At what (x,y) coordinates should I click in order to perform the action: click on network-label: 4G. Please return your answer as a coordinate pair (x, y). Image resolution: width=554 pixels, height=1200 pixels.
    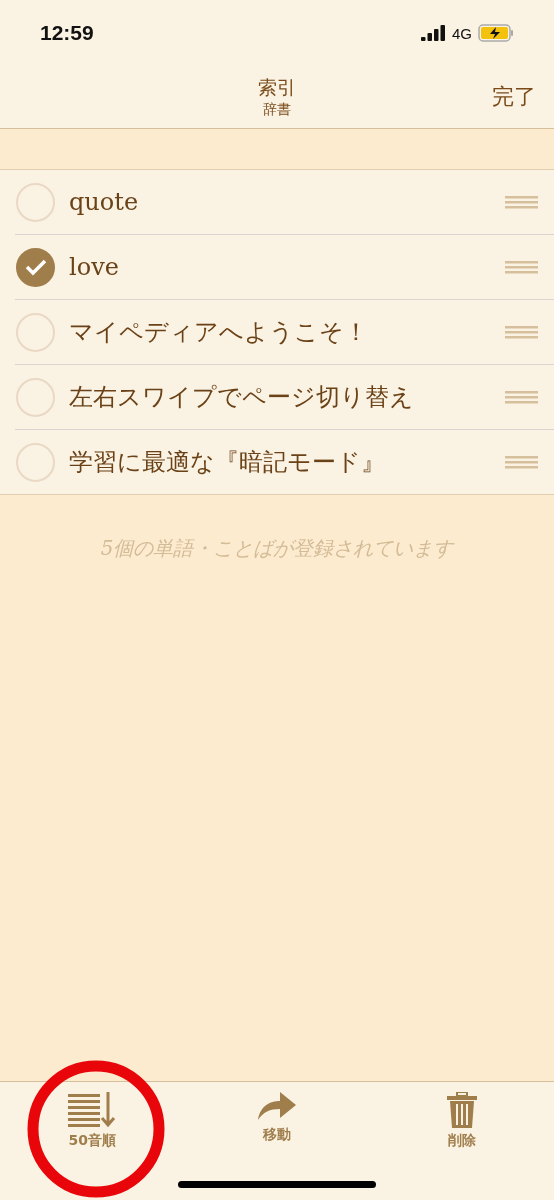
    Looking at the image, I should click on (462, 33).